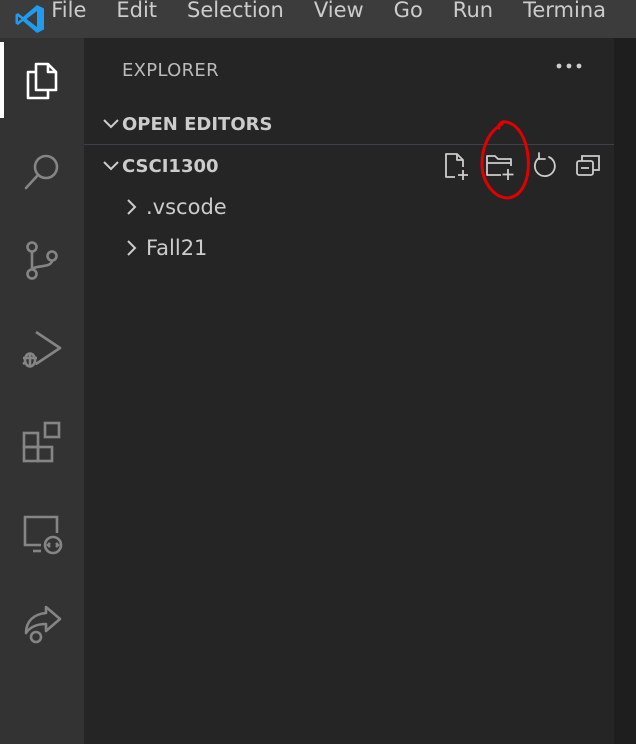  What do you see at coordinates (625, 391) in the screenshot?
I see `editor-area-edge` at bounding box center [625, 391].